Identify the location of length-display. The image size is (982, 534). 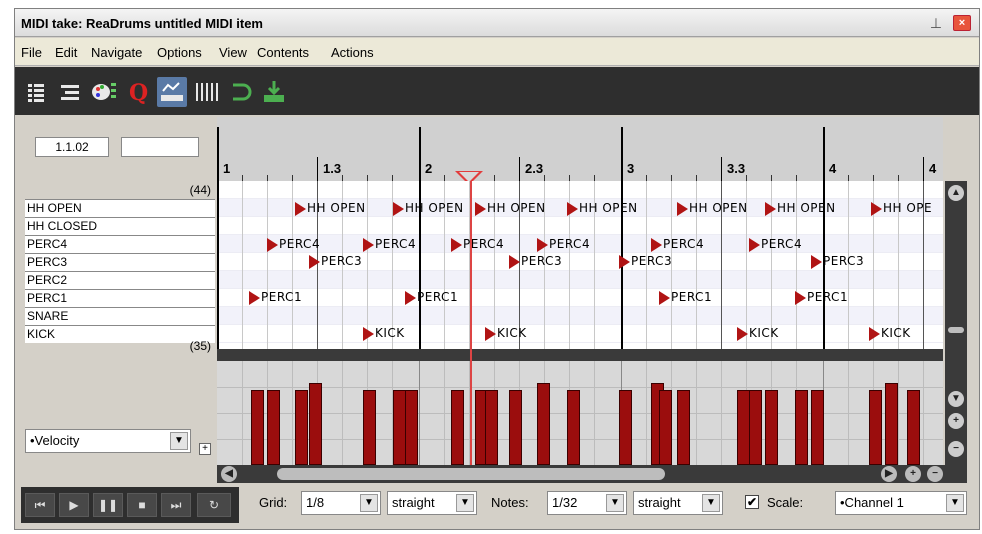
(160, 147).